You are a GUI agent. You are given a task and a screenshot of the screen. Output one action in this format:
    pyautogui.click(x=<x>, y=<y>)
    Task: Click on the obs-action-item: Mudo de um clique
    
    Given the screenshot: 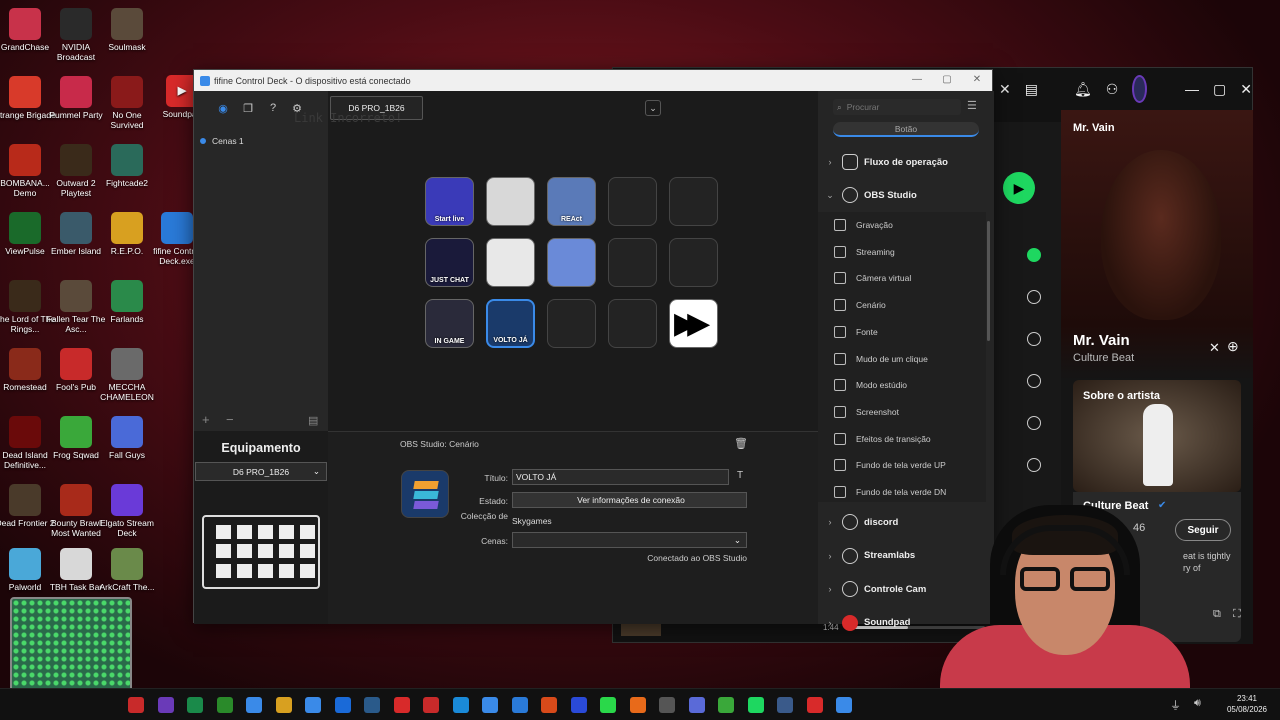 What is the action you would take?
    pyautogui.click(x=909, y=359)
    